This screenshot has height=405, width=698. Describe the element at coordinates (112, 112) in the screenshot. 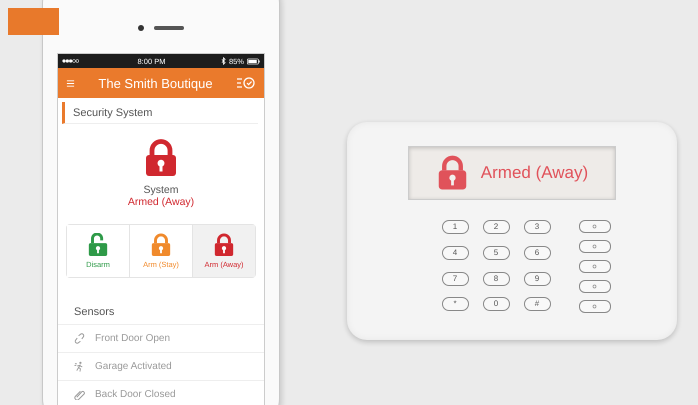

I see `section-title: Security System` at that location.